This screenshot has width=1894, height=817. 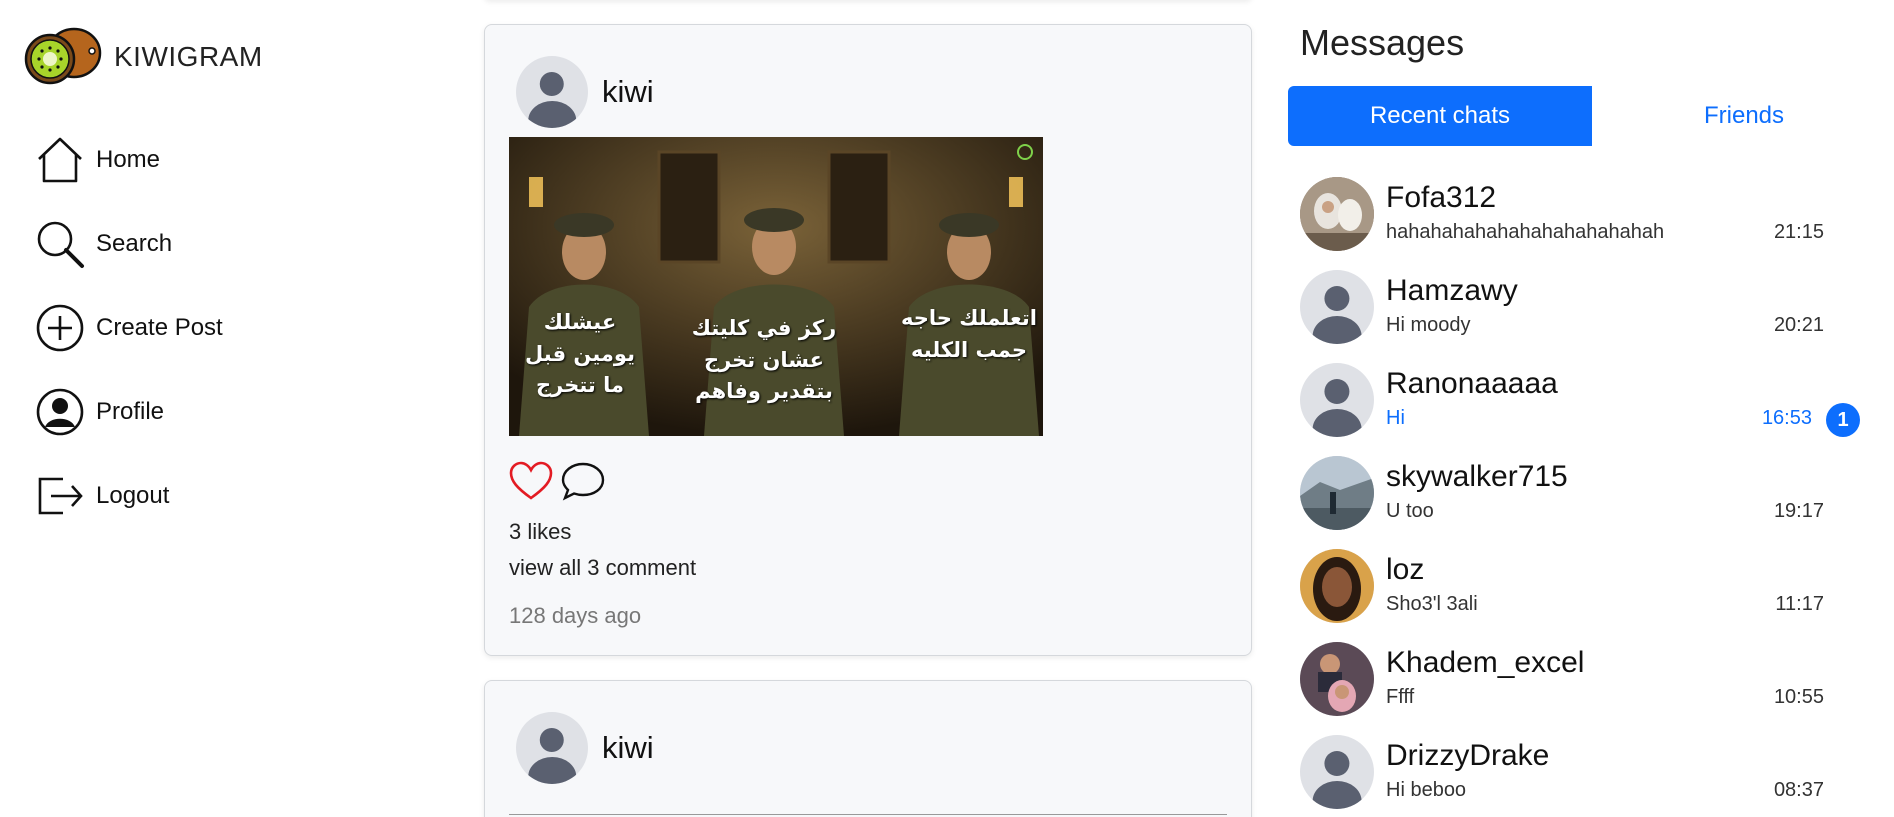 I want to click on chat-time: 19:17, so click(x=1798, y=511).